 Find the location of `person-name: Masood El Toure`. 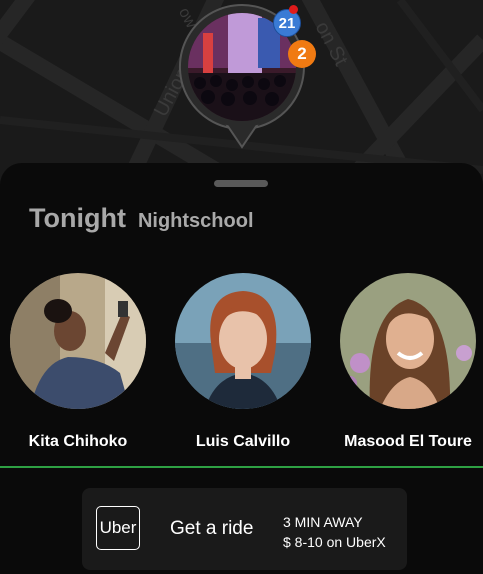

person-name: Masood El Toure is located at coordinates (408, 441).